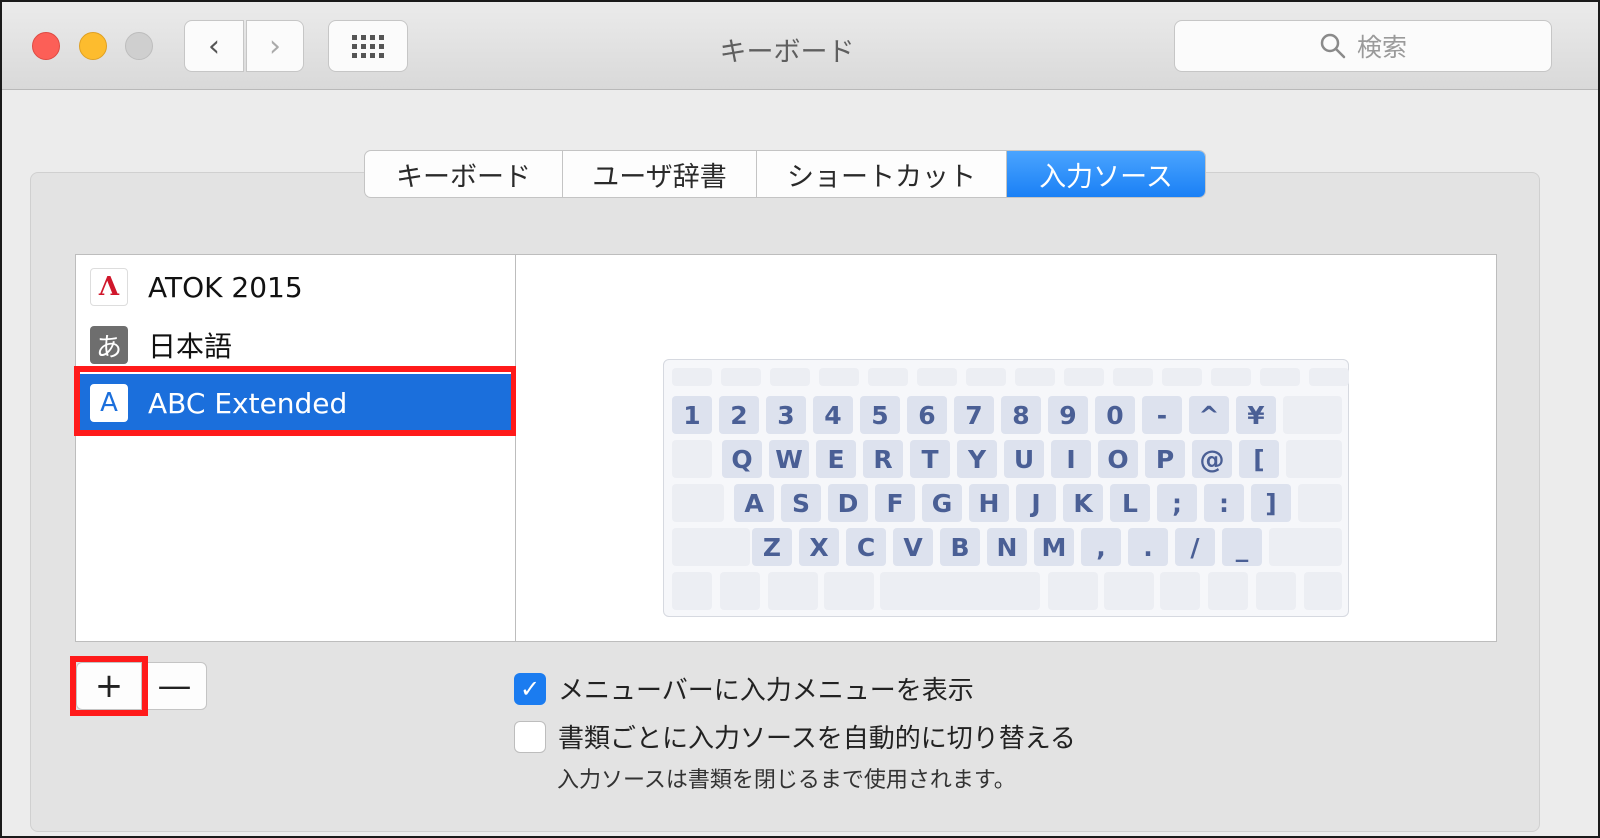 This screenshot has height=838, width=1600. Describe the element at coordinates (817, 739) in the screenshot. I see `auto-switch-label: 書類ごとに入力ソースを自動的に切り替える` at that location.